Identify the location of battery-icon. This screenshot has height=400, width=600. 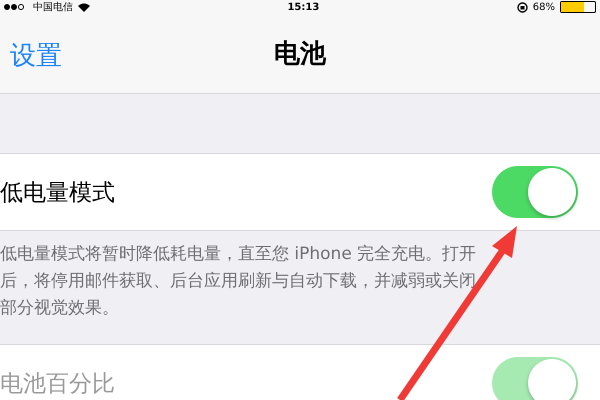
(578, 7).